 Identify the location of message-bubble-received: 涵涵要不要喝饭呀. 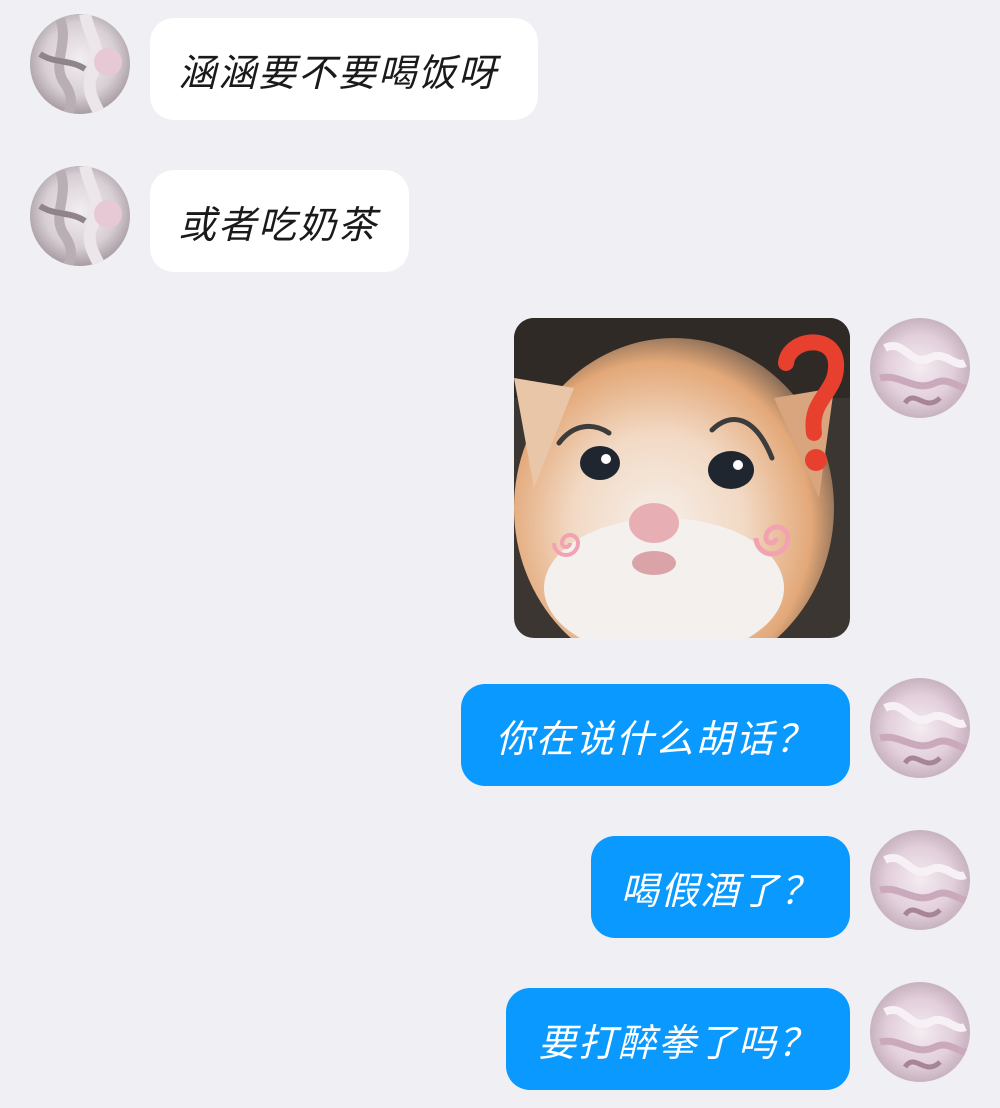
(344, 69).